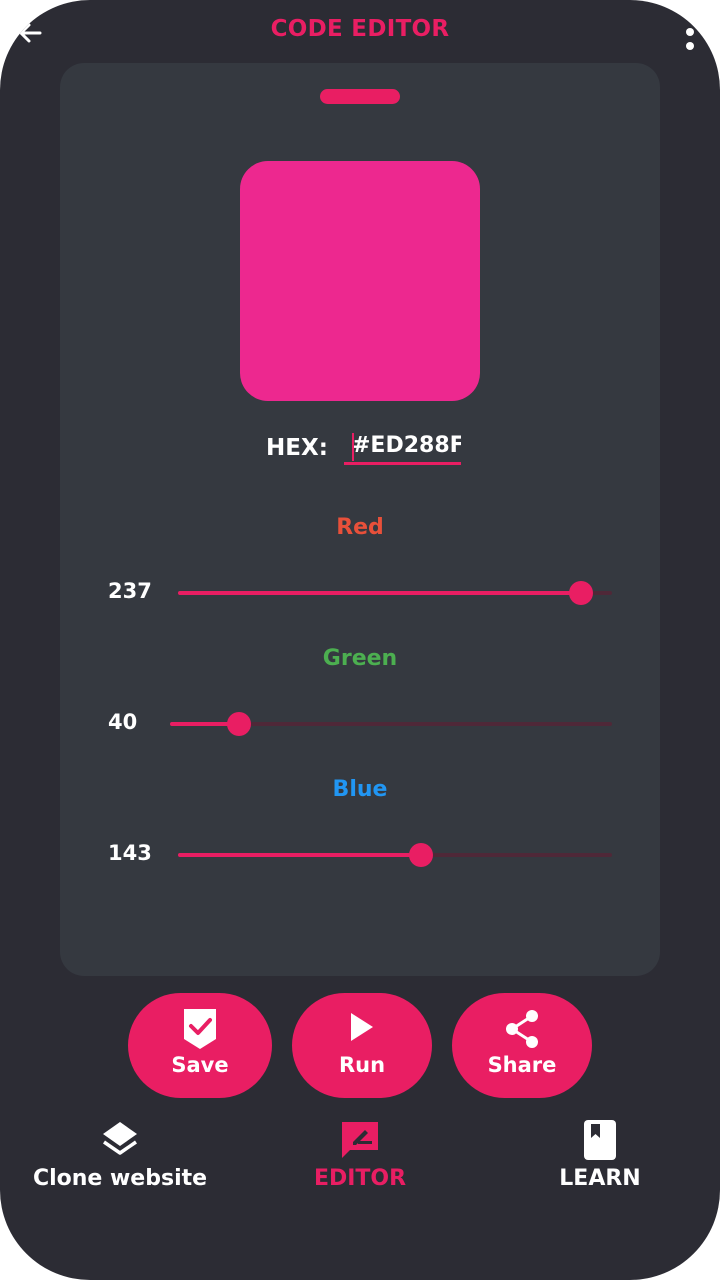 This screenshot has width=720, height=1280. Describe the element at coordinates (123, 722) in the screenshot. I see `green-value: 40` at that location.